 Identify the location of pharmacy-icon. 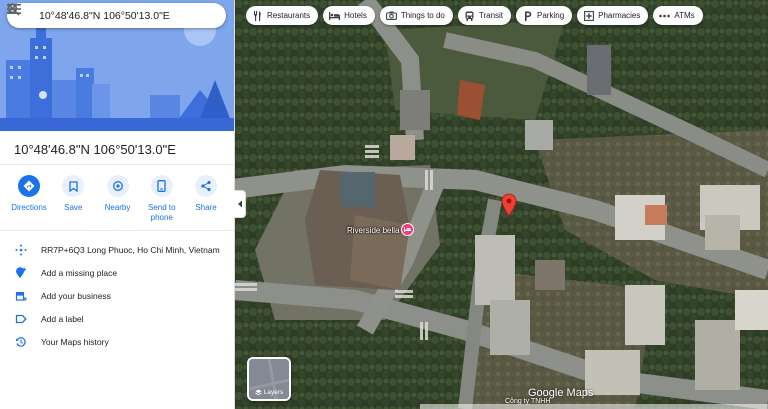
(588, 15).